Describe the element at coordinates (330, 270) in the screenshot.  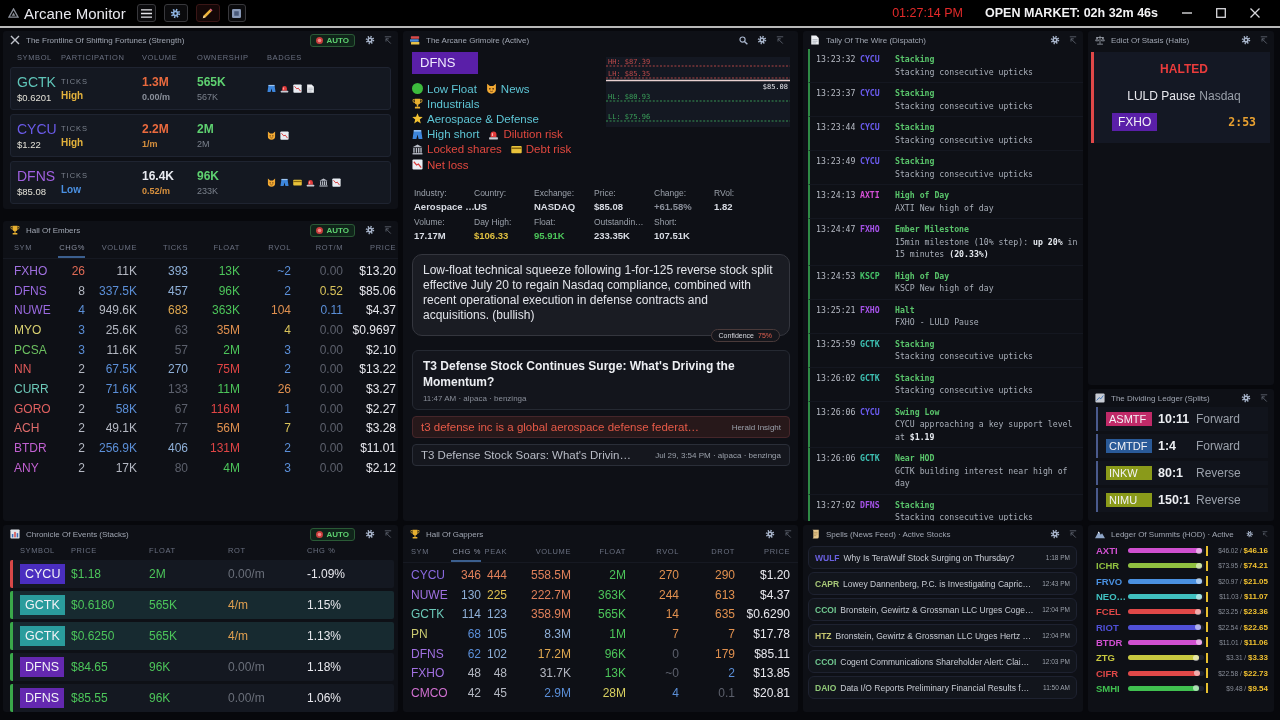
I see `table-cell-text: 0.00` at that location.